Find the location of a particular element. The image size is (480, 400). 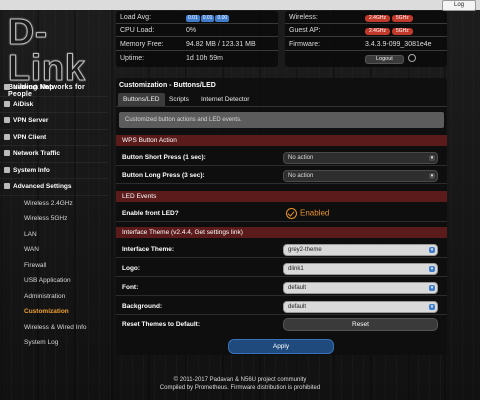

background-label: Background: is located at coordinates (142, 306).